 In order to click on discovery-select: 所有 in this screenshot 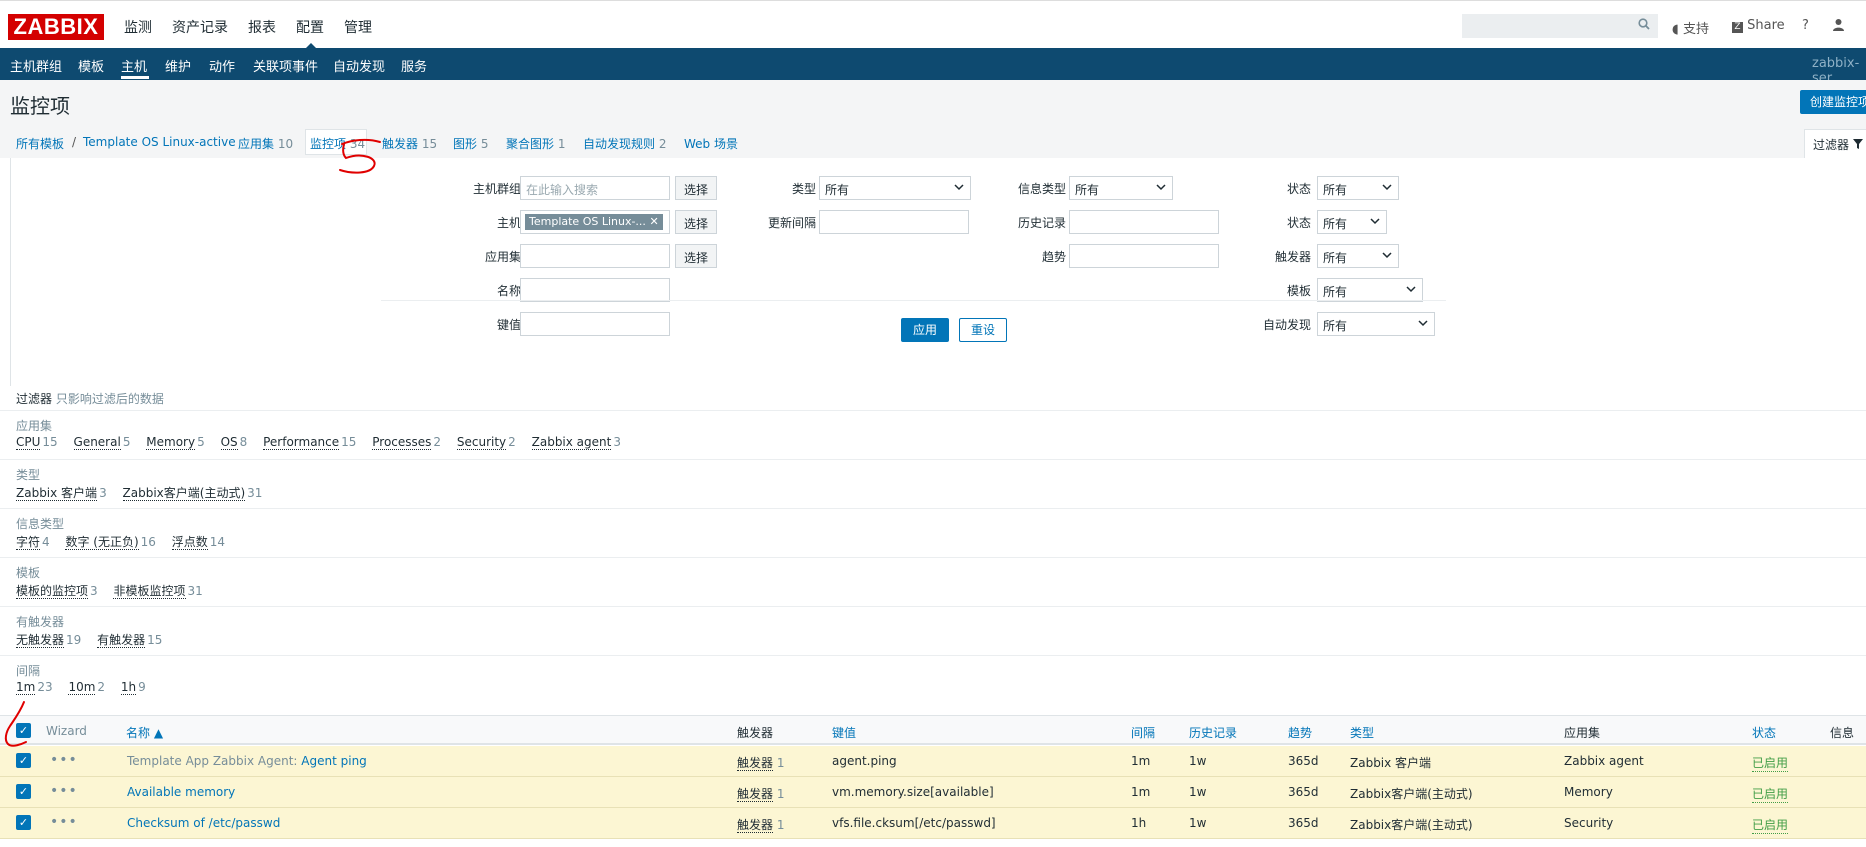, I will do `click(1376, 324)`.